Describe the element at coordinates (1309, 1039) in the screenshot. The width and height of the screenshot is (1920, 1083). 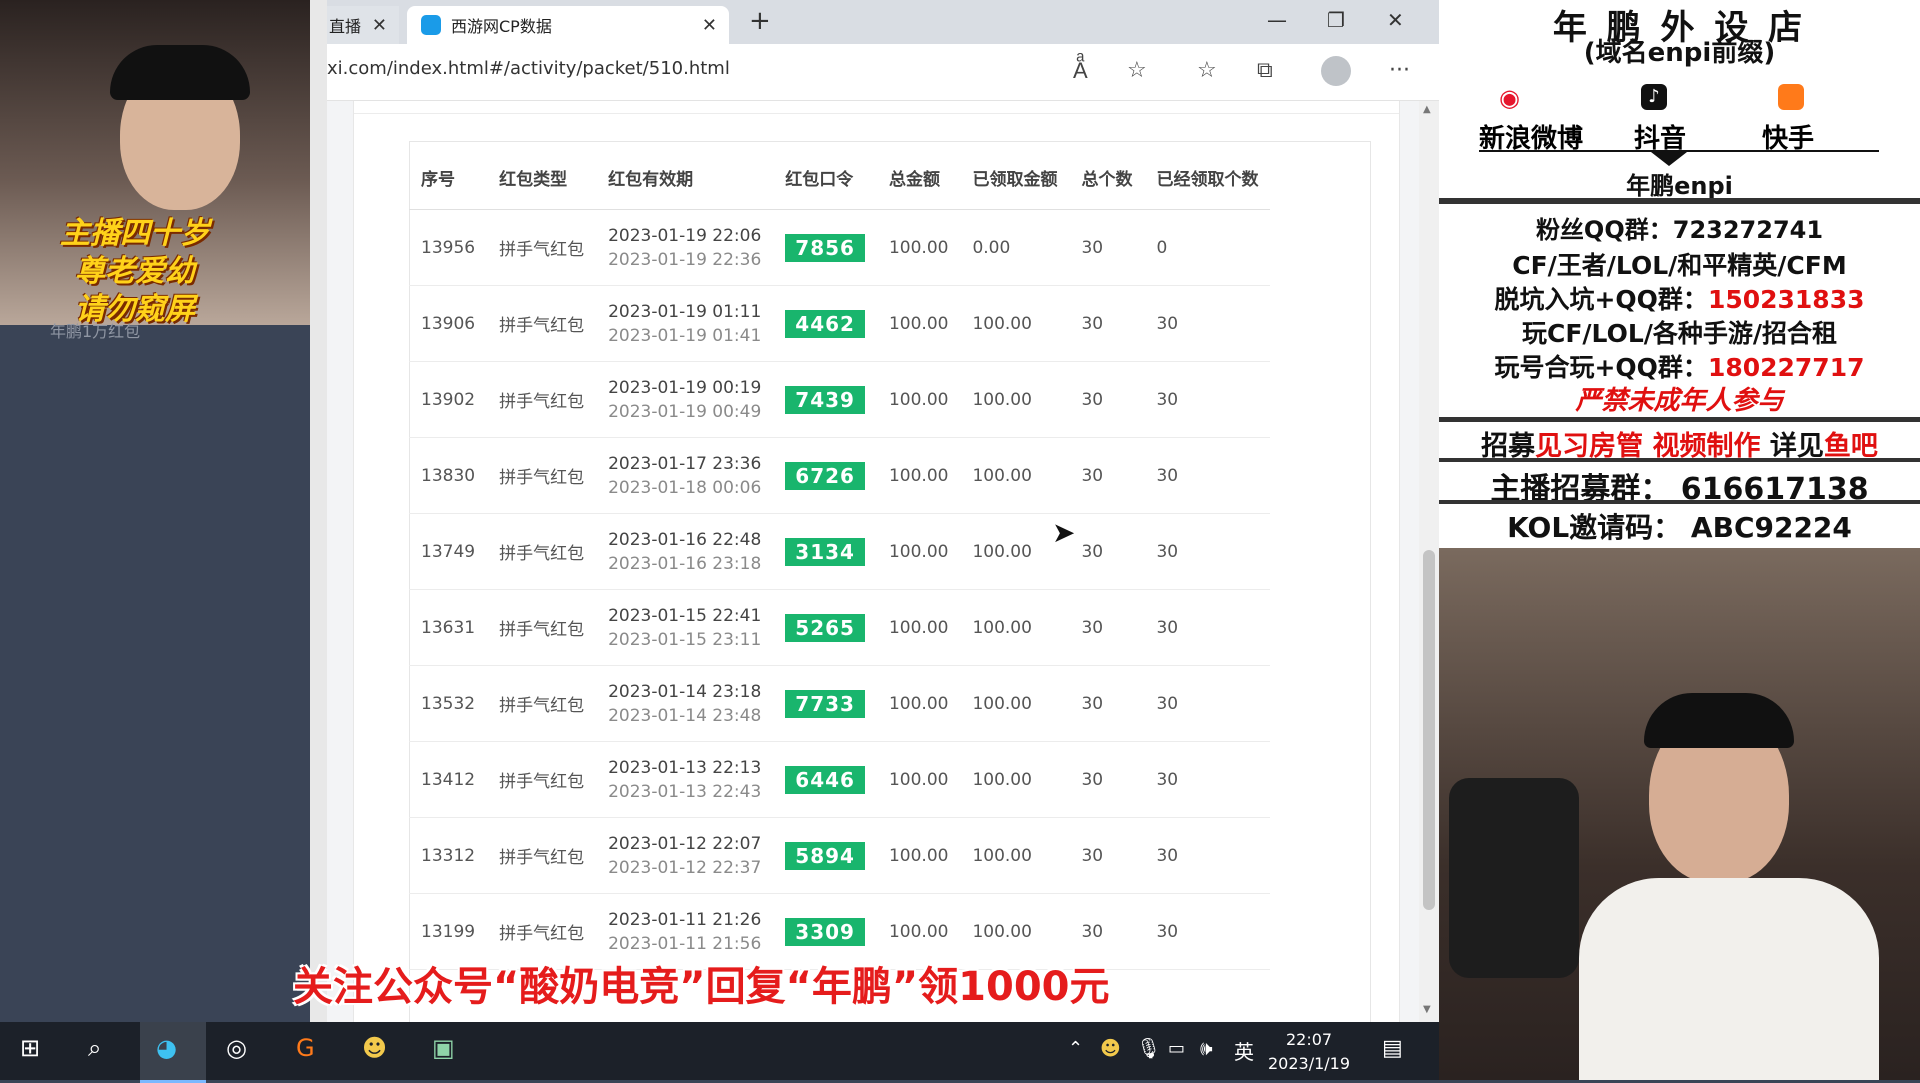
I see `clock-time: 22:07` at that location.